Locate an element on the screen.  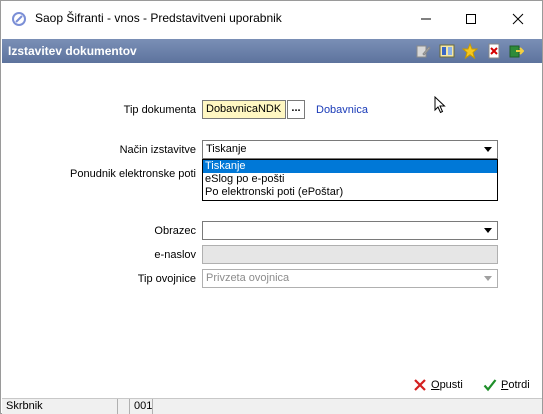
nacin-izstavitve-select: Tiskanje is located at coordinates (350, 149).